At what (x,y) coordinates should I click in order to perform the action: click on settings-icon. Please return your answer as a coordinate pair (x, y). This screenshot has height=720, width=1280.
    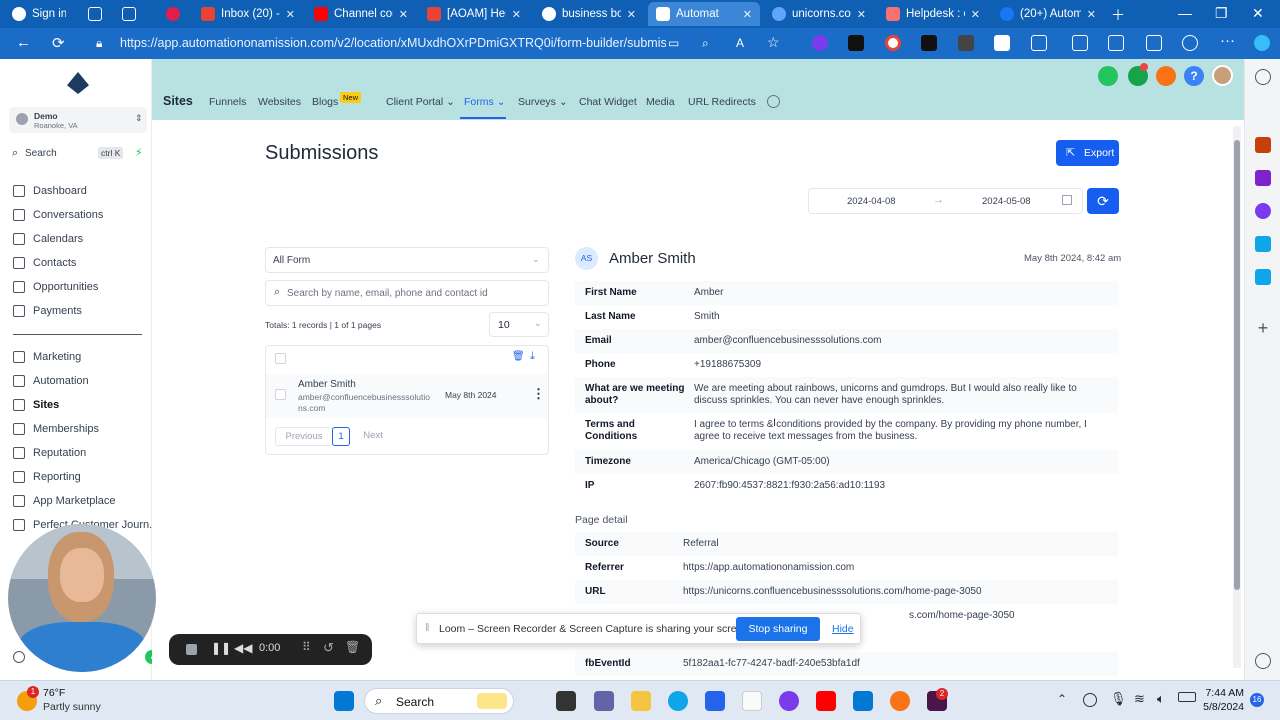
    Looking at the image, I should click on (1263, 661).